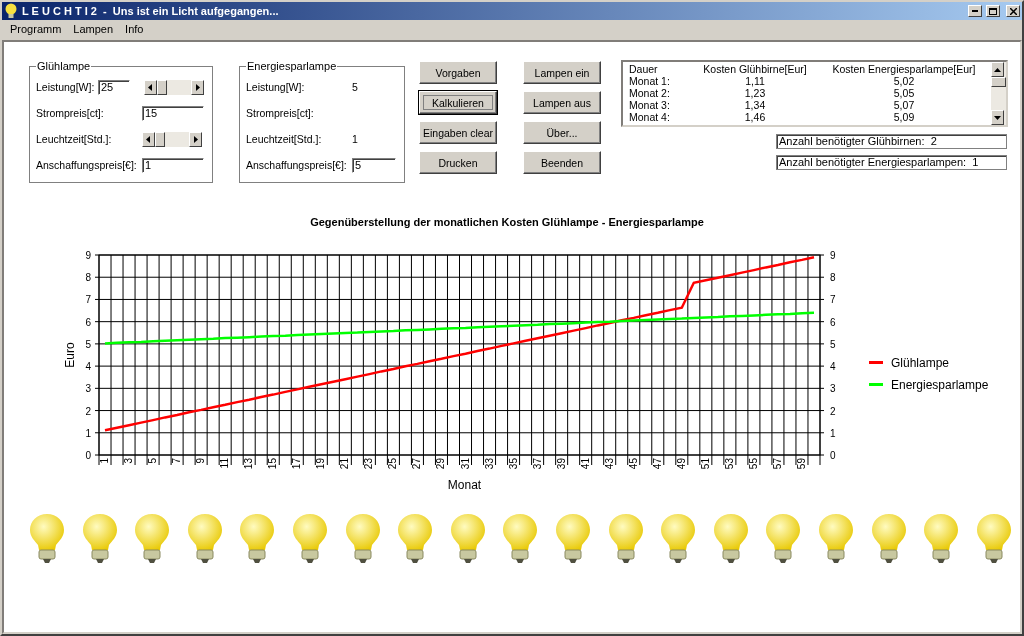 The width and height of the screenshot is (1024, 636). Describe the element at coordinates (173, 113) in the screenshot. I see `input-field: 15` at that location.